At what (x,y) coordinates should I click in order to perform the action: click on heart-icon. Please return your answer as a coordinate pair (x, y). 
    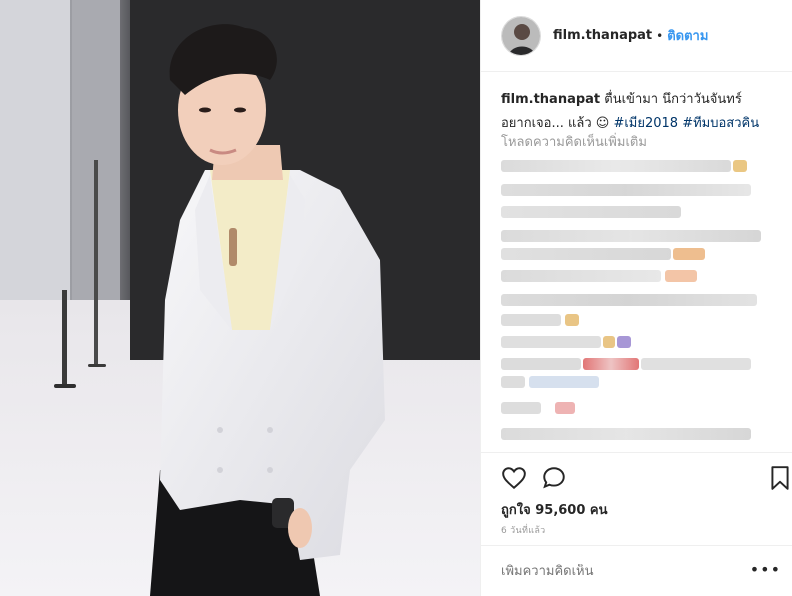
    Looking at the image, I should click on (514, 478).